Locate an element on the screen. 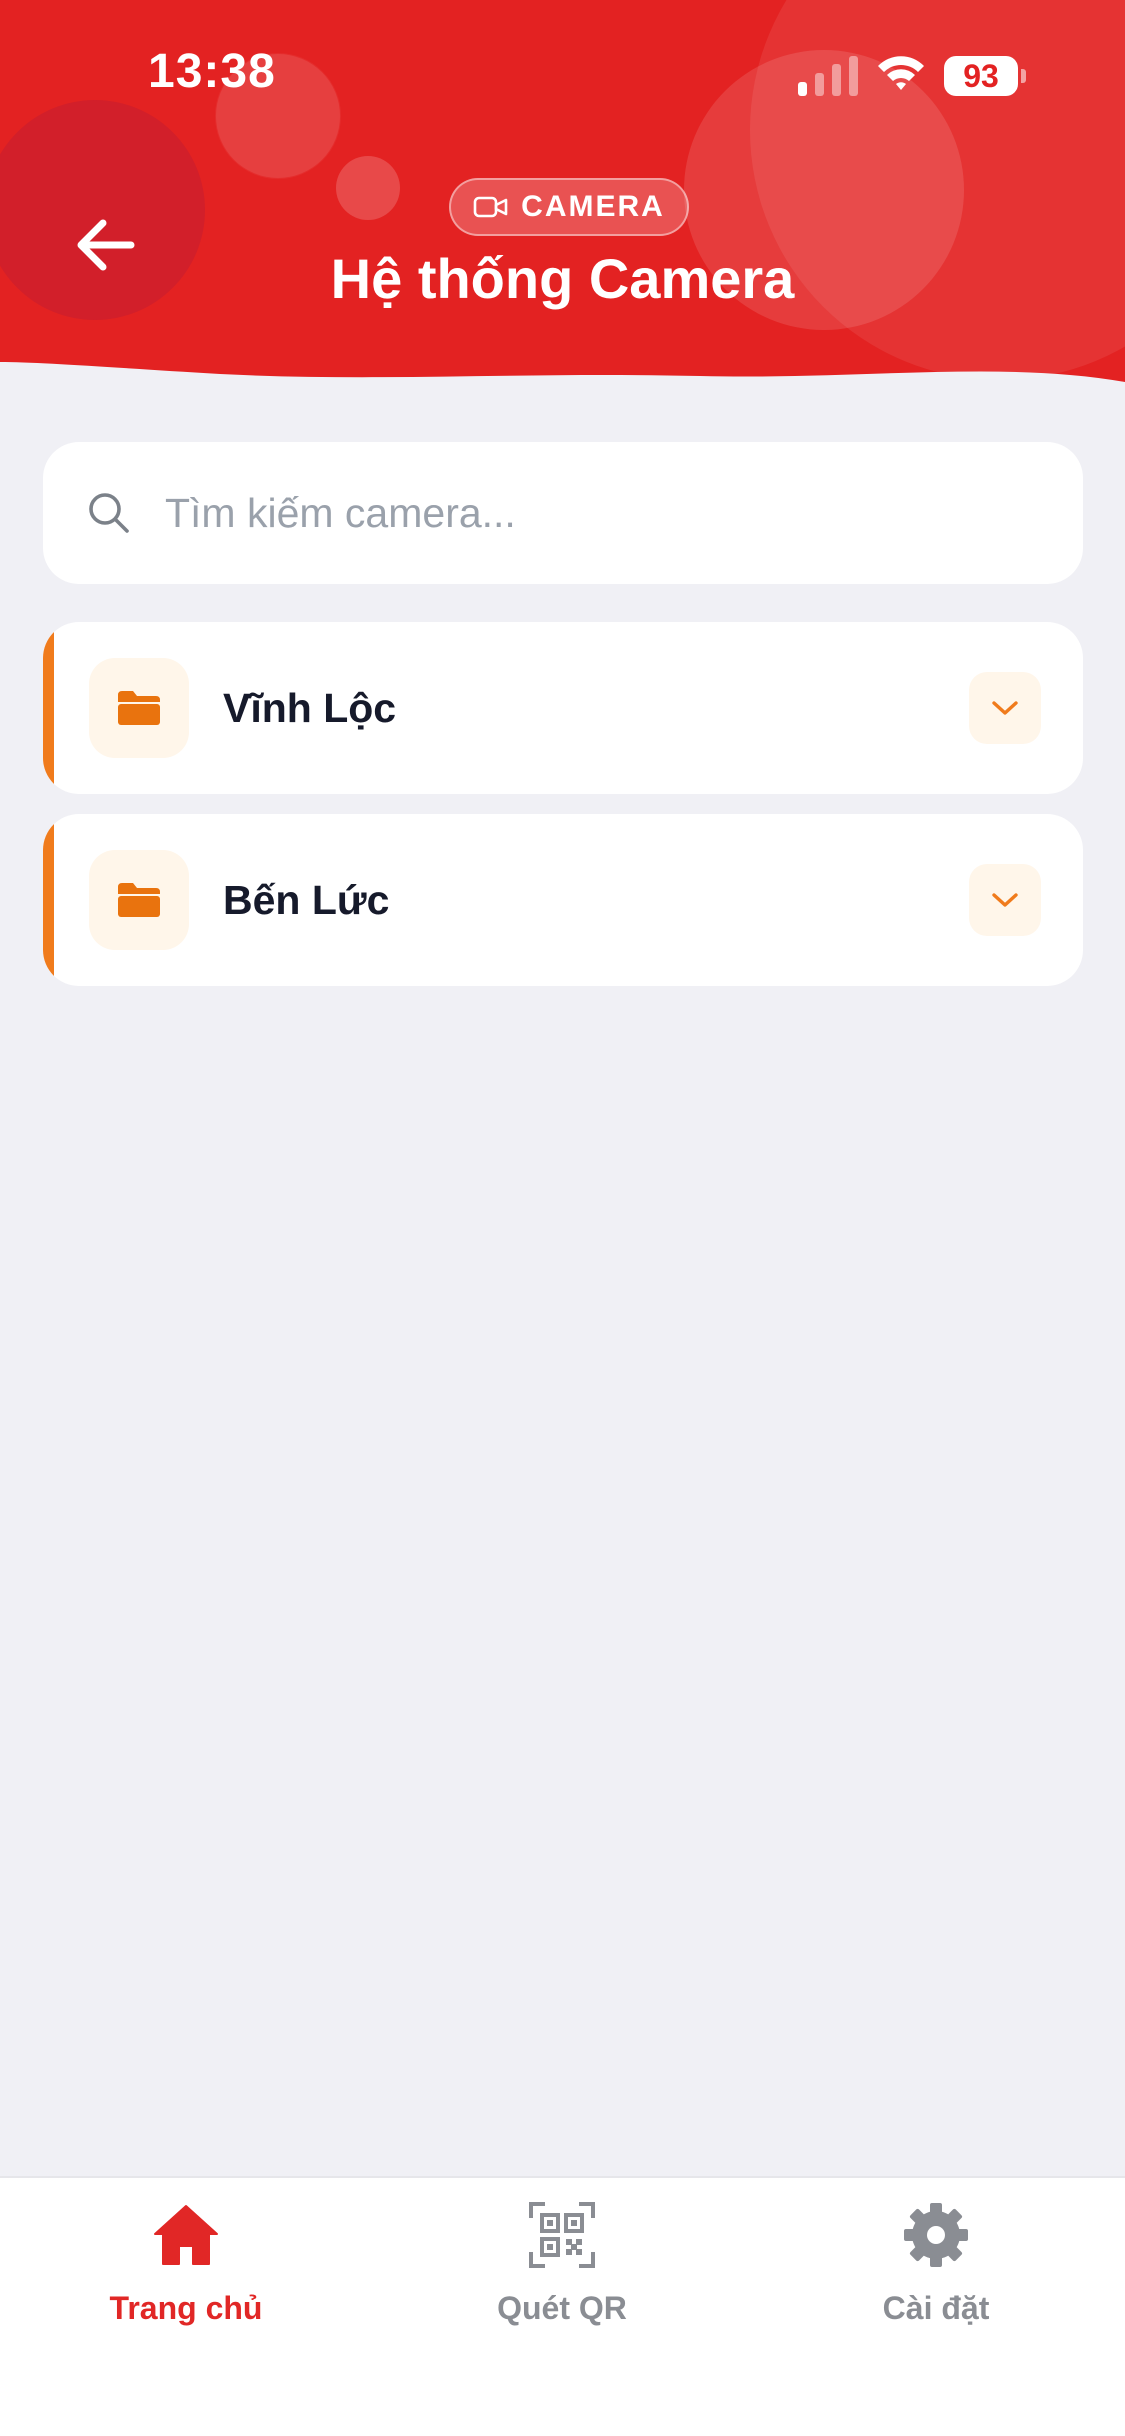  nav-label-scan-qr: Quét QR is located at coordinates (562, 2308).